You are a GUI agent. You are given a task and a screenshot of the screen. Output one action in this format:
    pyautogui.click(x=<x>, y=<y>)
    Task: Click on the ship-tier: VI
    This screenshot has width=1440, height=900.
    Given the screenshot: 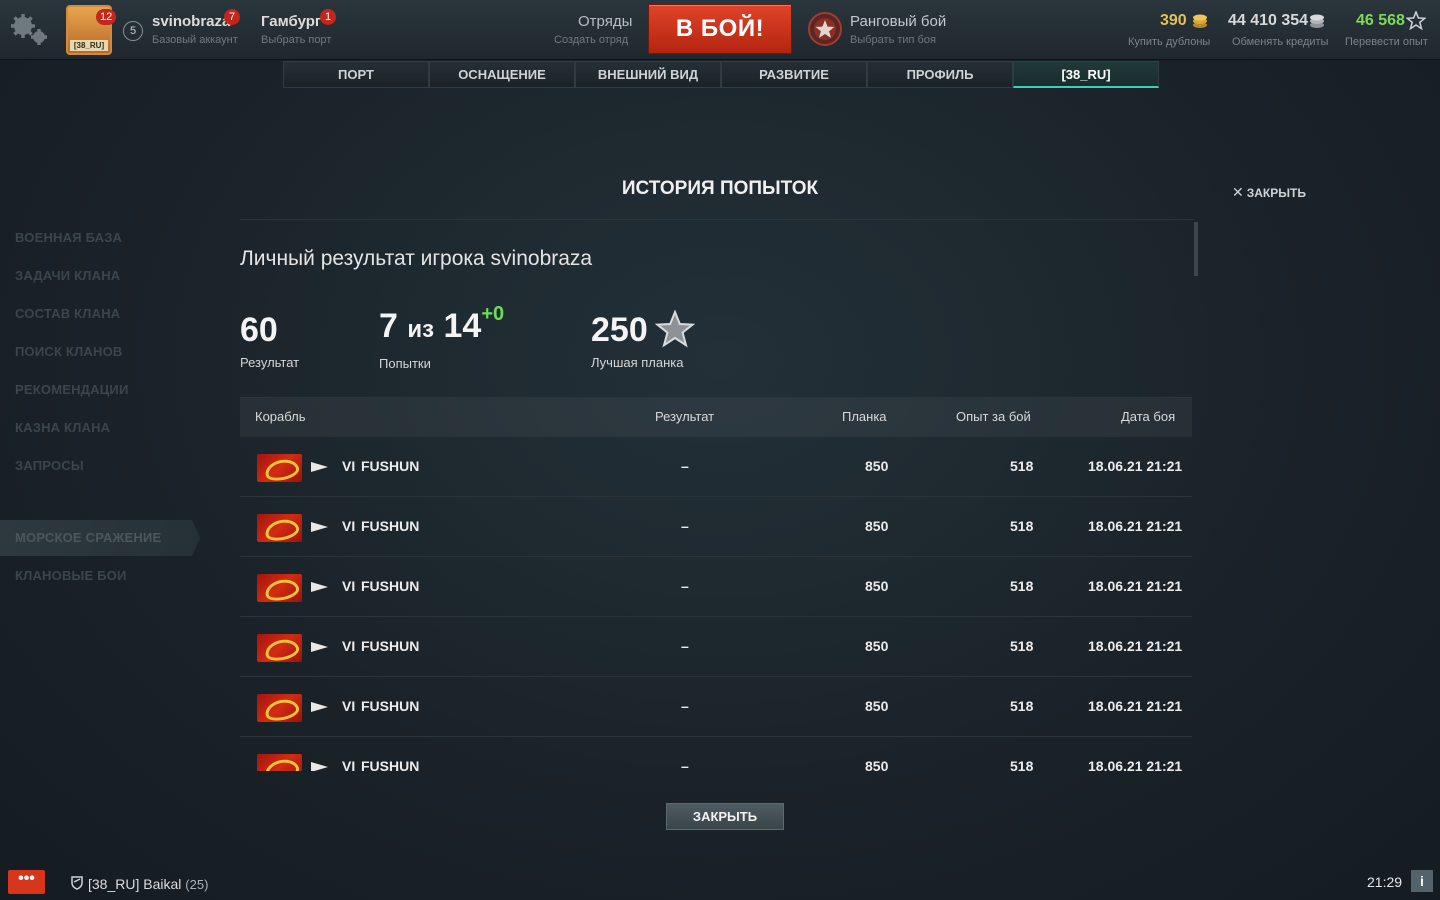 What is the action you would take?
    pyautogui.click(x=349, y=466)
    